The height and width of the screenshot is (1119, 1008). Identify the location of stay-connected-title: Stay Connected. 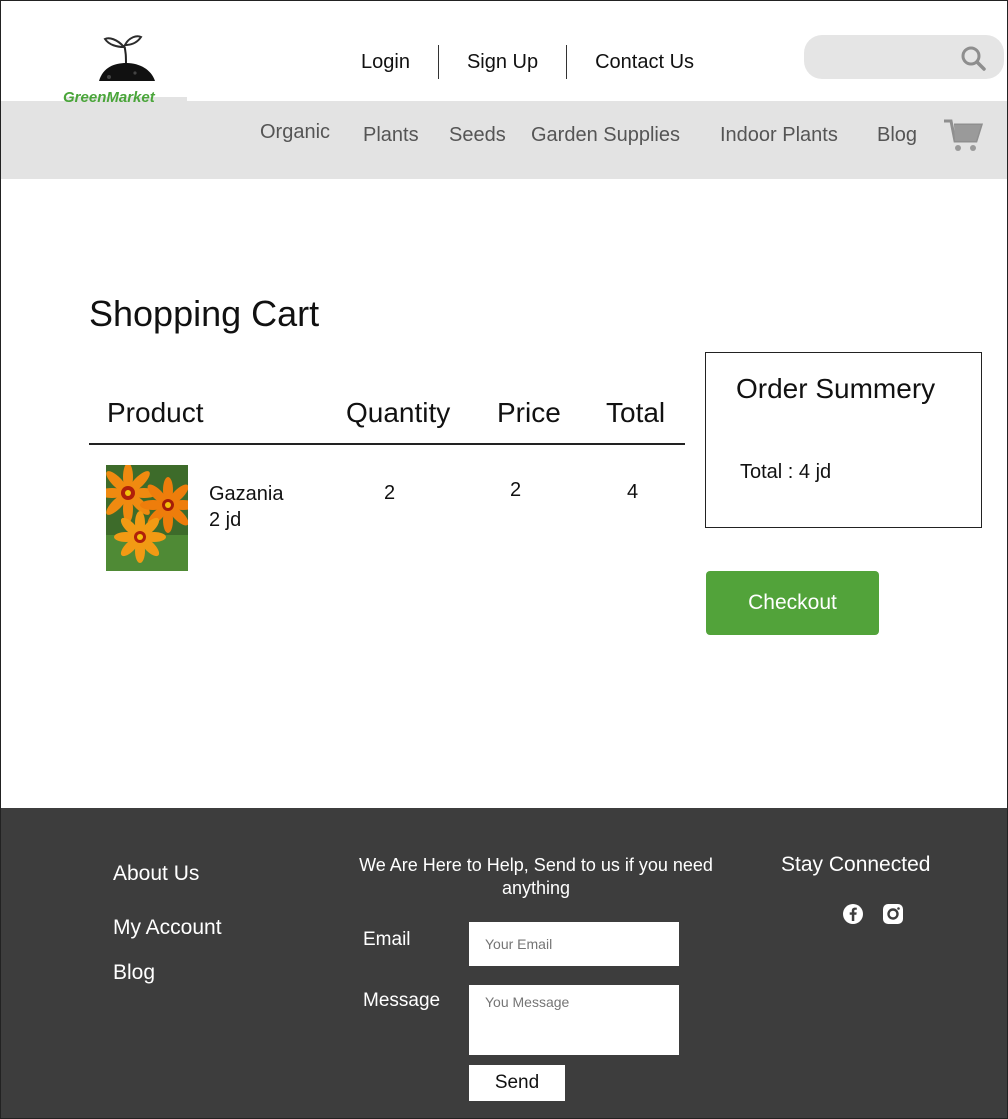
(856, 864).